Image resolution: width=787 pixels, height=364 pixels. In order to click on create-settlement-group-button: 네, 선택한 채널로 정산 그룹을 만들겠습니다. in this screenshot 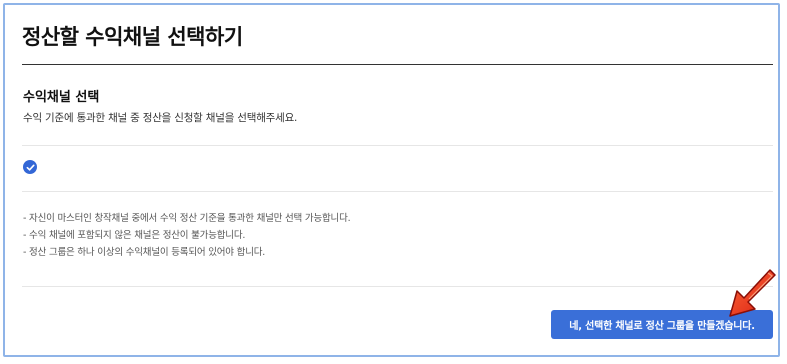, I will do `click(662, 324)`.